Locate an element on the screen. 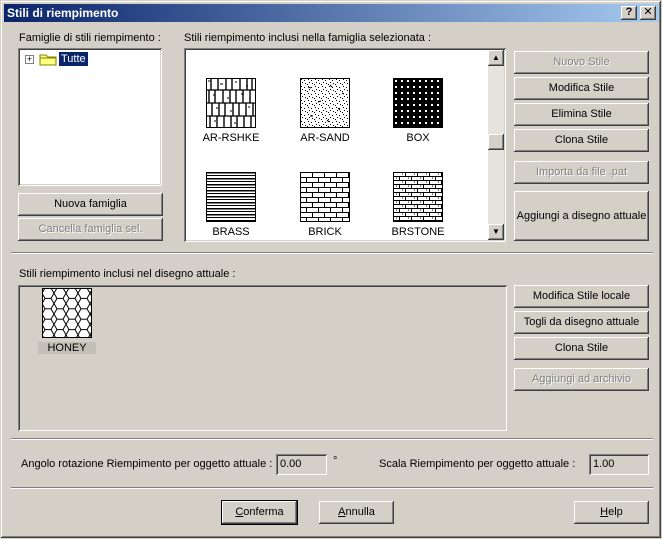  import-pat-button: Importa da file .pat is located at coordinates (581, 172).